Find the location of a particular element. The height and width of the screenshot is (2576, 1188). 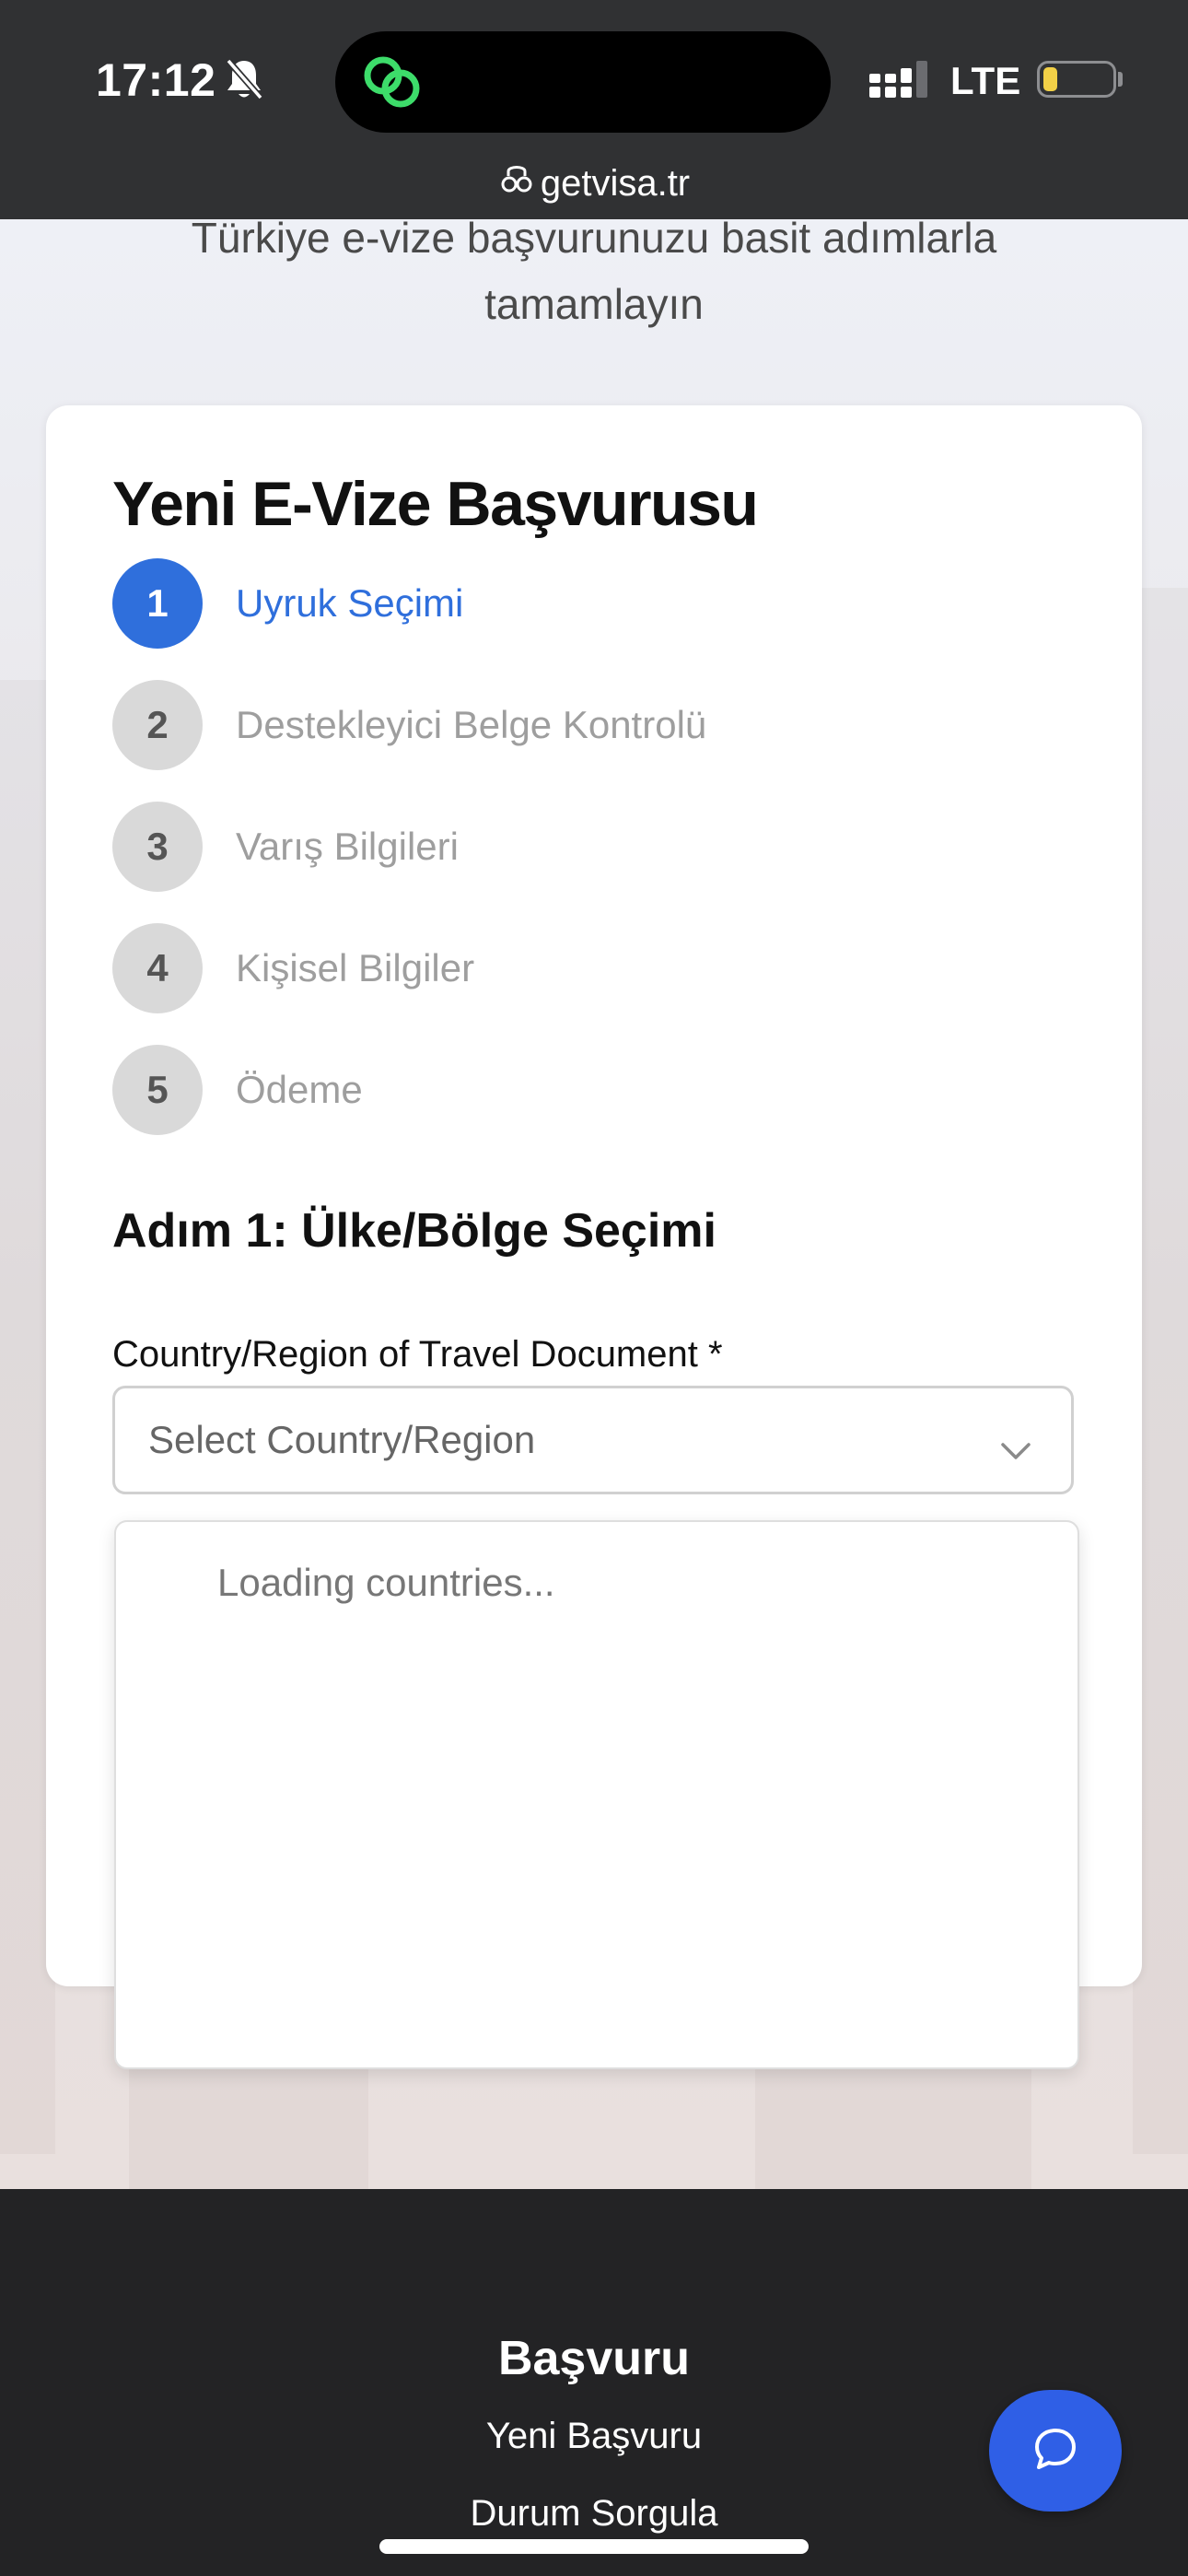

network-type: LTE is located at coordinates (985, 80).